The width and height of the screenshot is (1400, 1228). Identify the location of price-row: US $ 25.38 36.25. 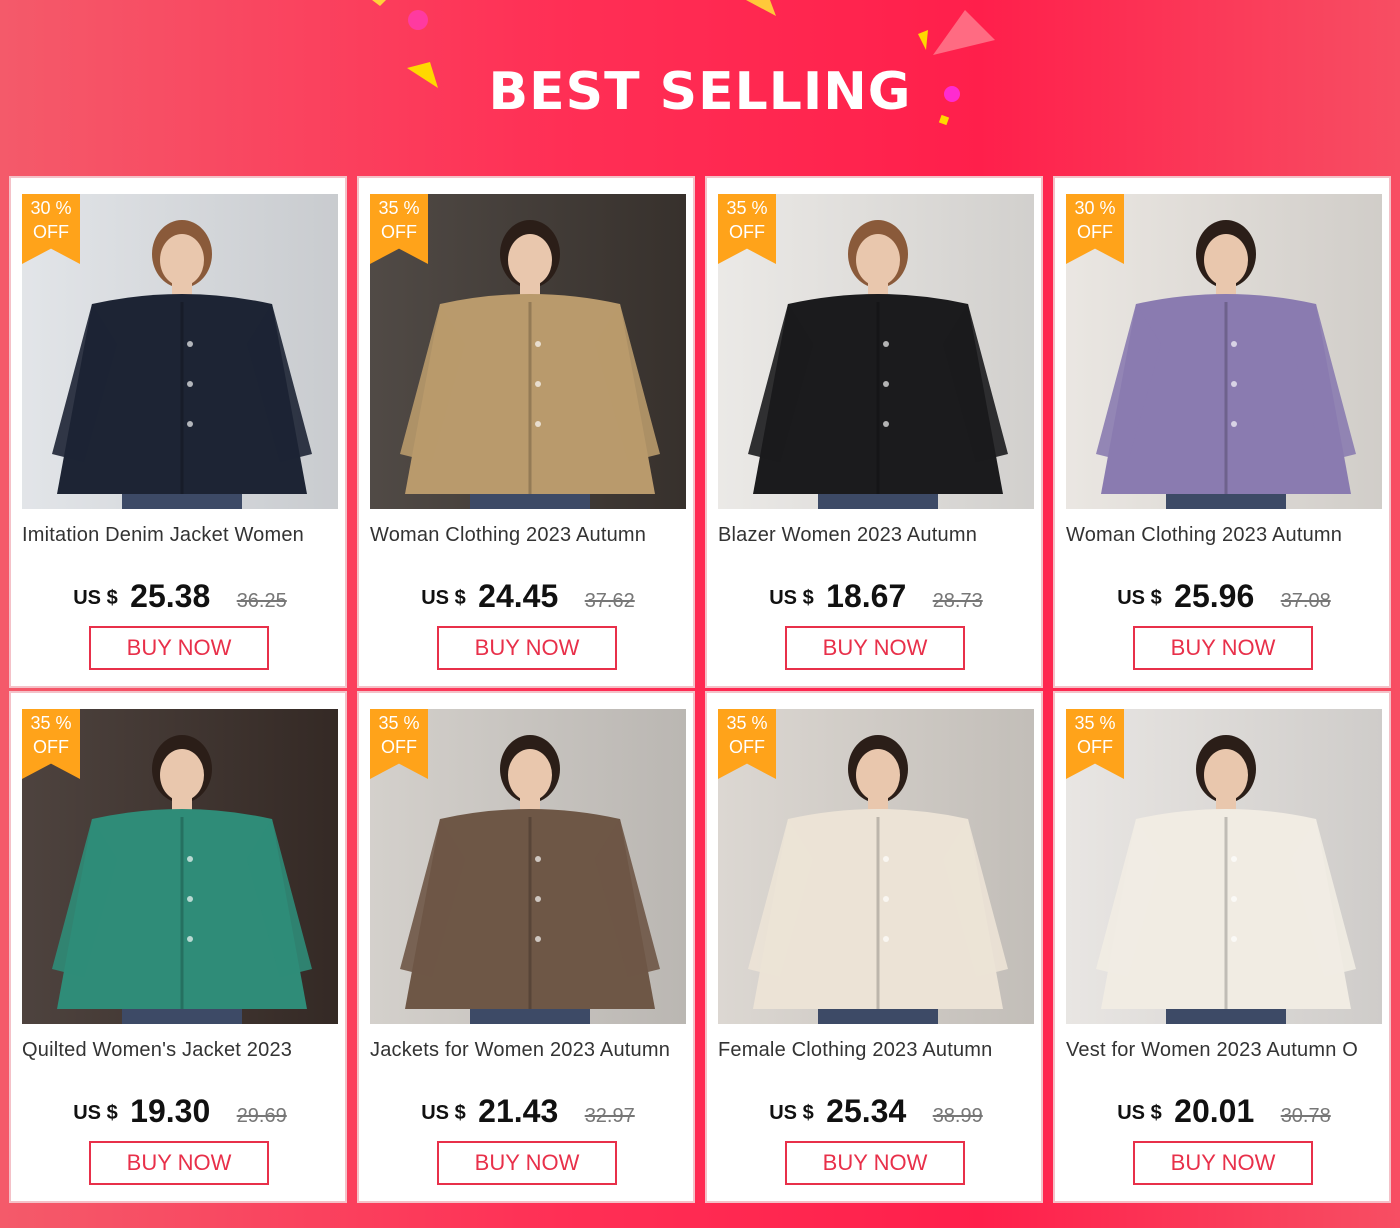
(180, 596).